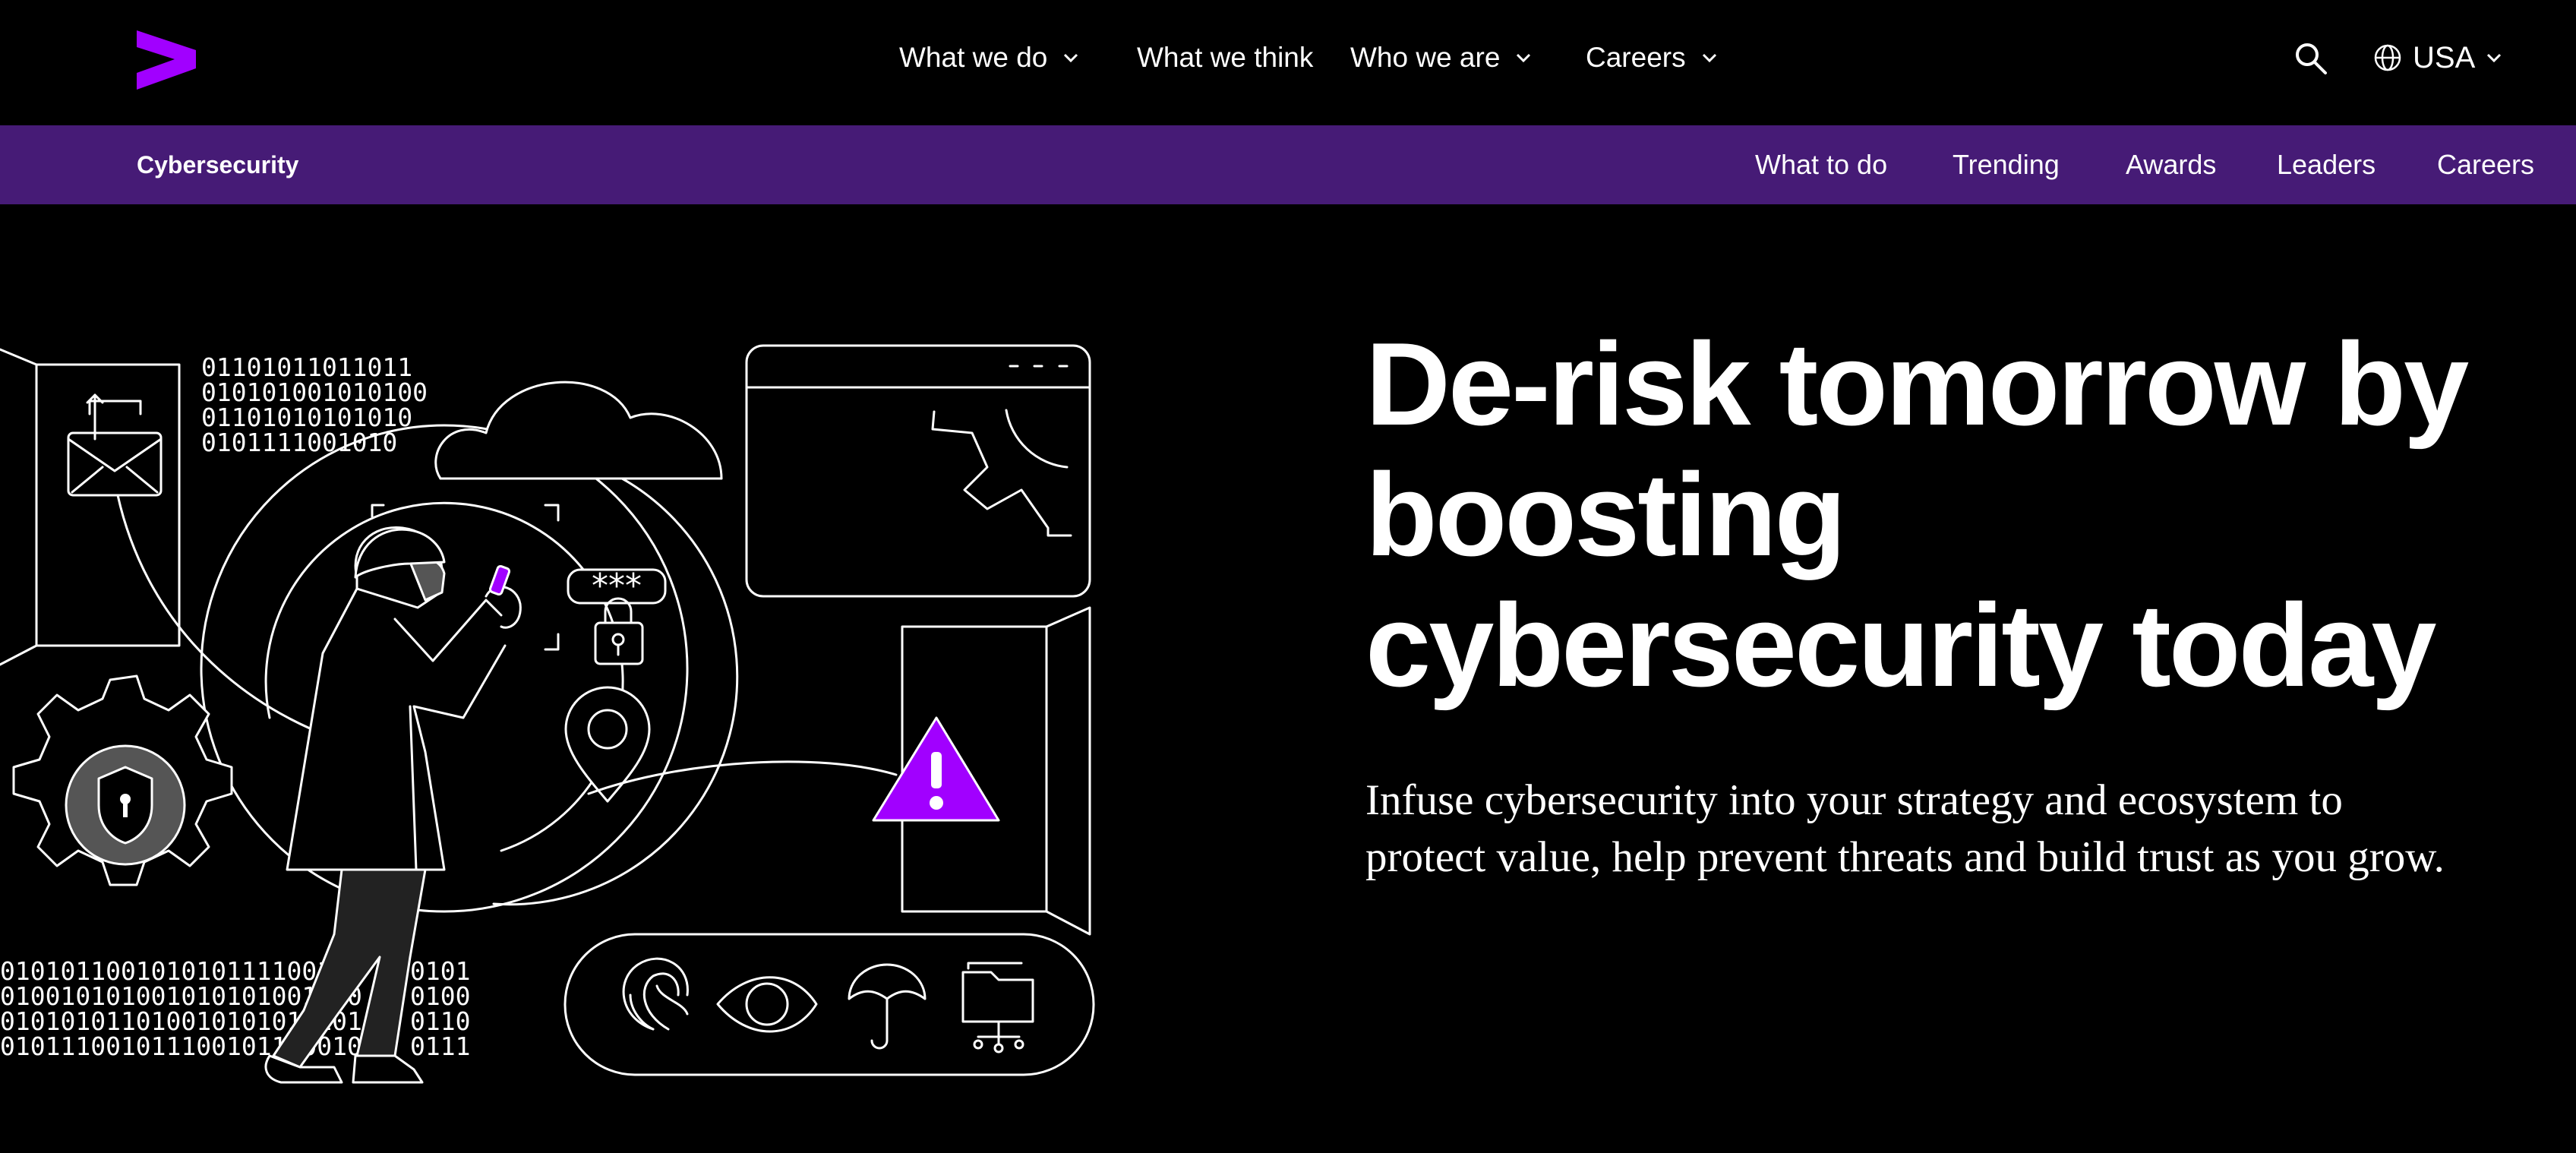  Describe the element at coordinates (217, 164) in the screenshot. I see `section-title: Cybersecurity` at that location.